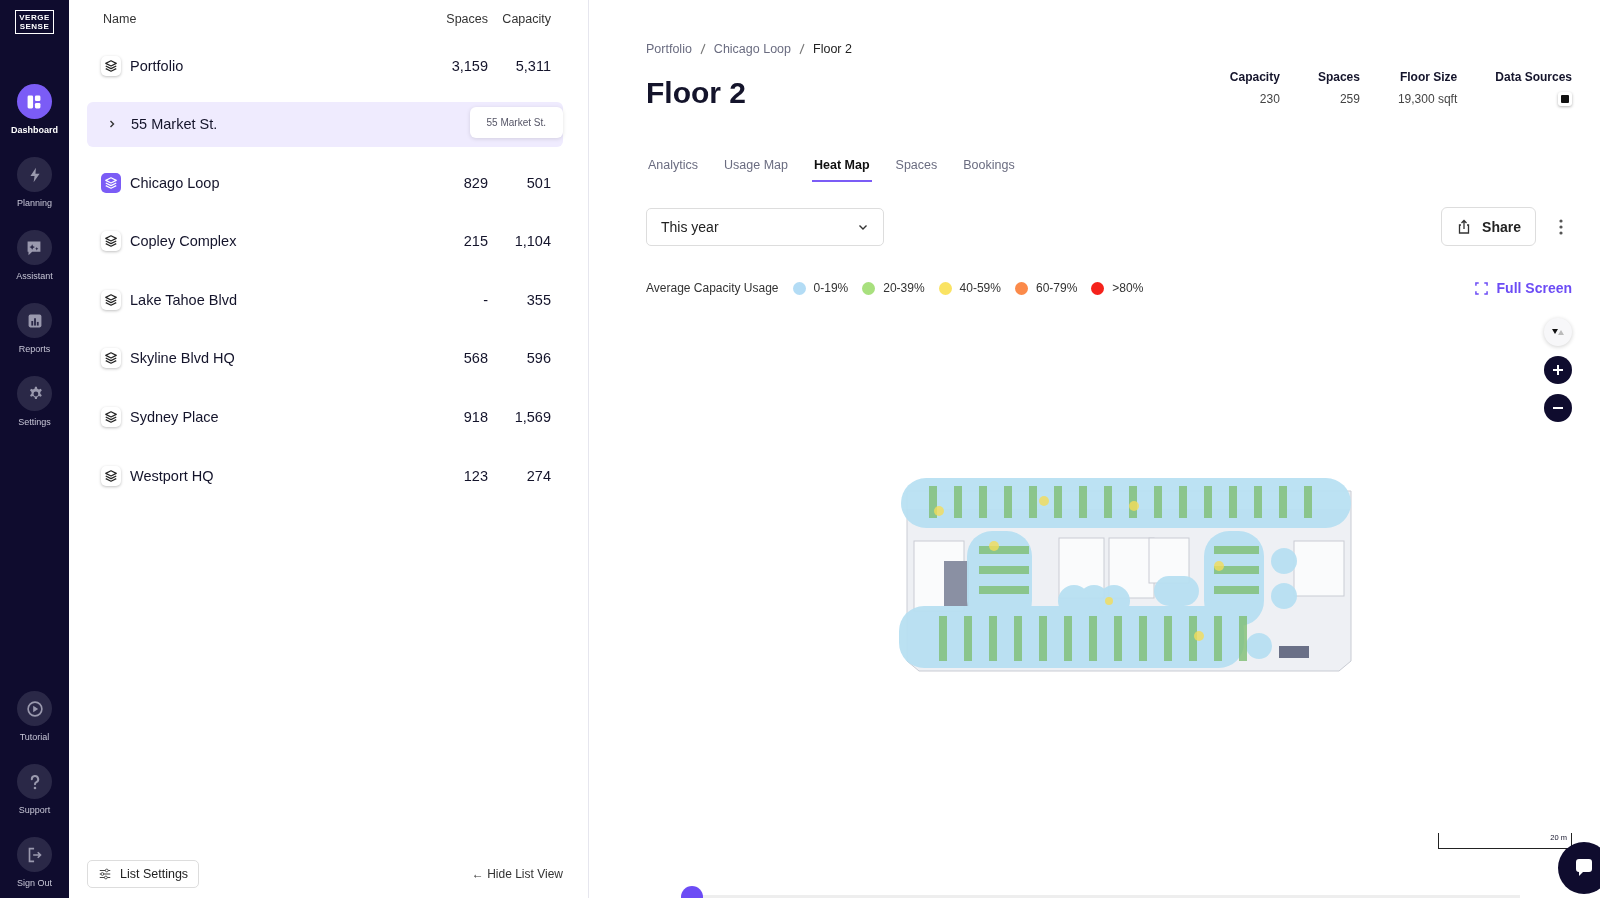 The image size is (1600, 898). Describe the element at coordinates (325, 241) in the screenshot. I see `location-row: Copley Complex 215 1,104` at that location.